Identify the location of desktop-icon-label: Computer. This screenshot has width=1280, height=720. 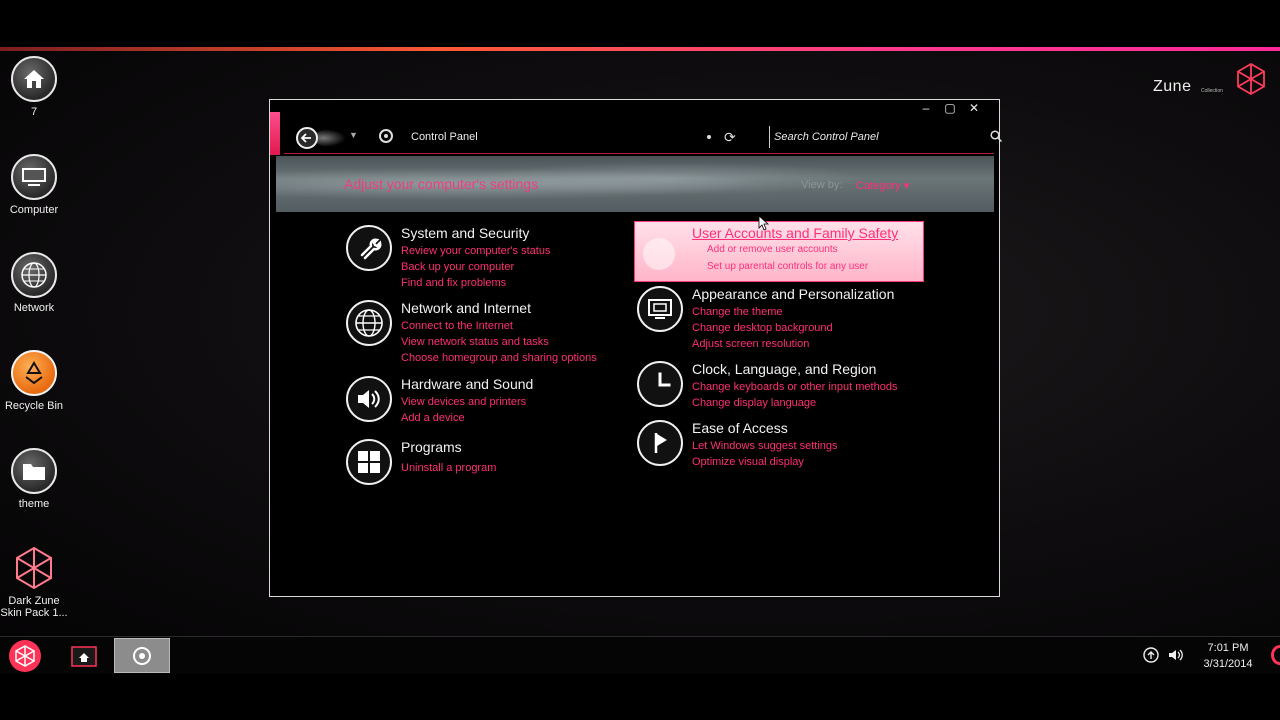
(34, 210).